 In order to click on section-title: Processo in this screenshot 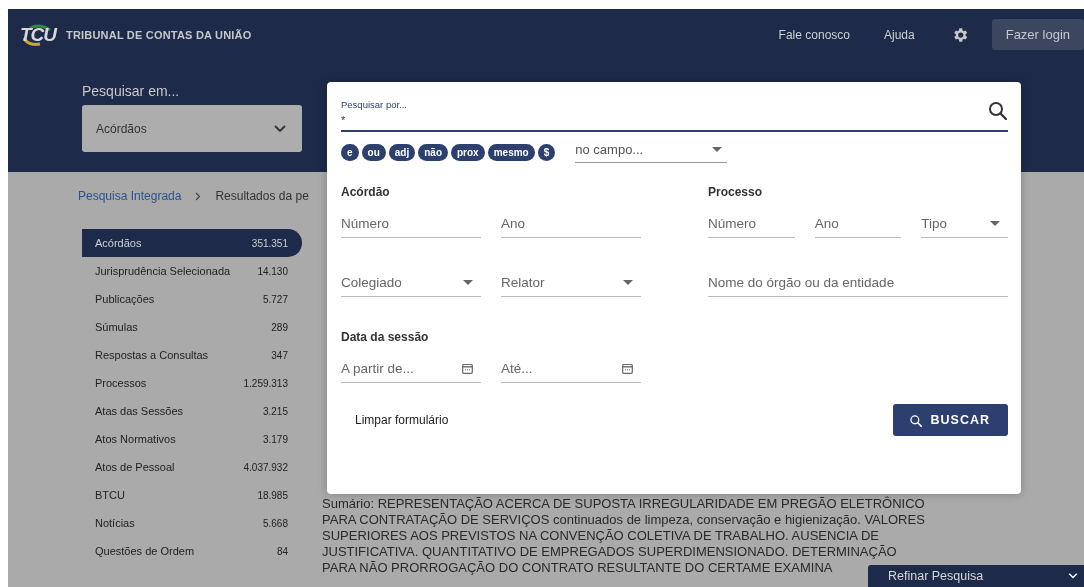, I will do `click(736, 192)`.